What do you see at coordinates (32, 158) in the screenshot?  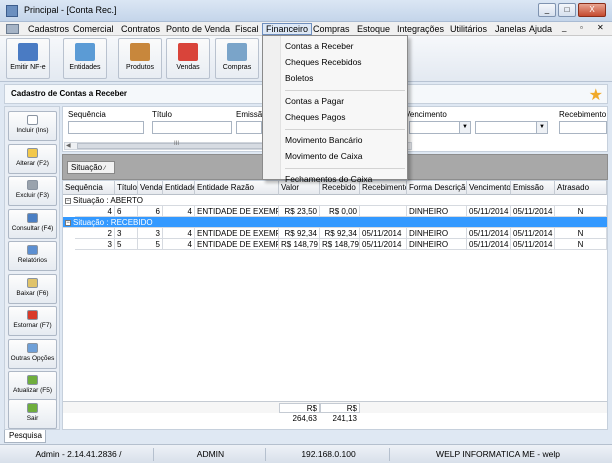 I see `alterar-f2-button: Alterar (F2)` at bounding box center [32, 158].